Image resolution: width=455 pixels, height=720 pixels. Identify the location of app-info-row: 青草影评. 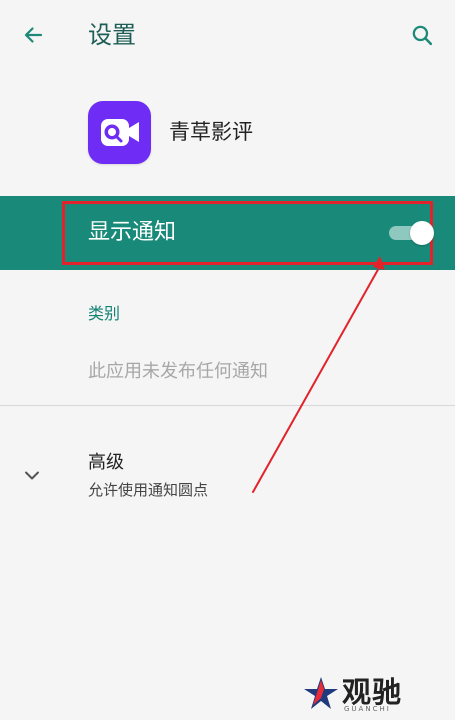
(227, 132).